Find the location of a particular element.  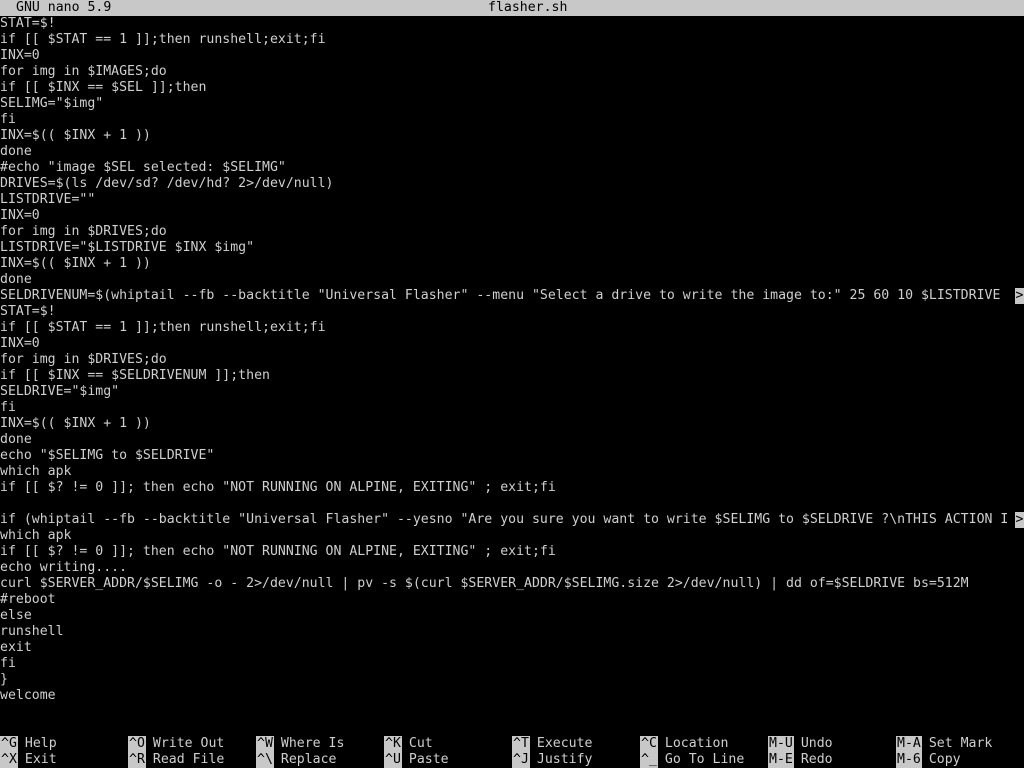

file-name: flasher.sh is located at coordinates (528, 7).